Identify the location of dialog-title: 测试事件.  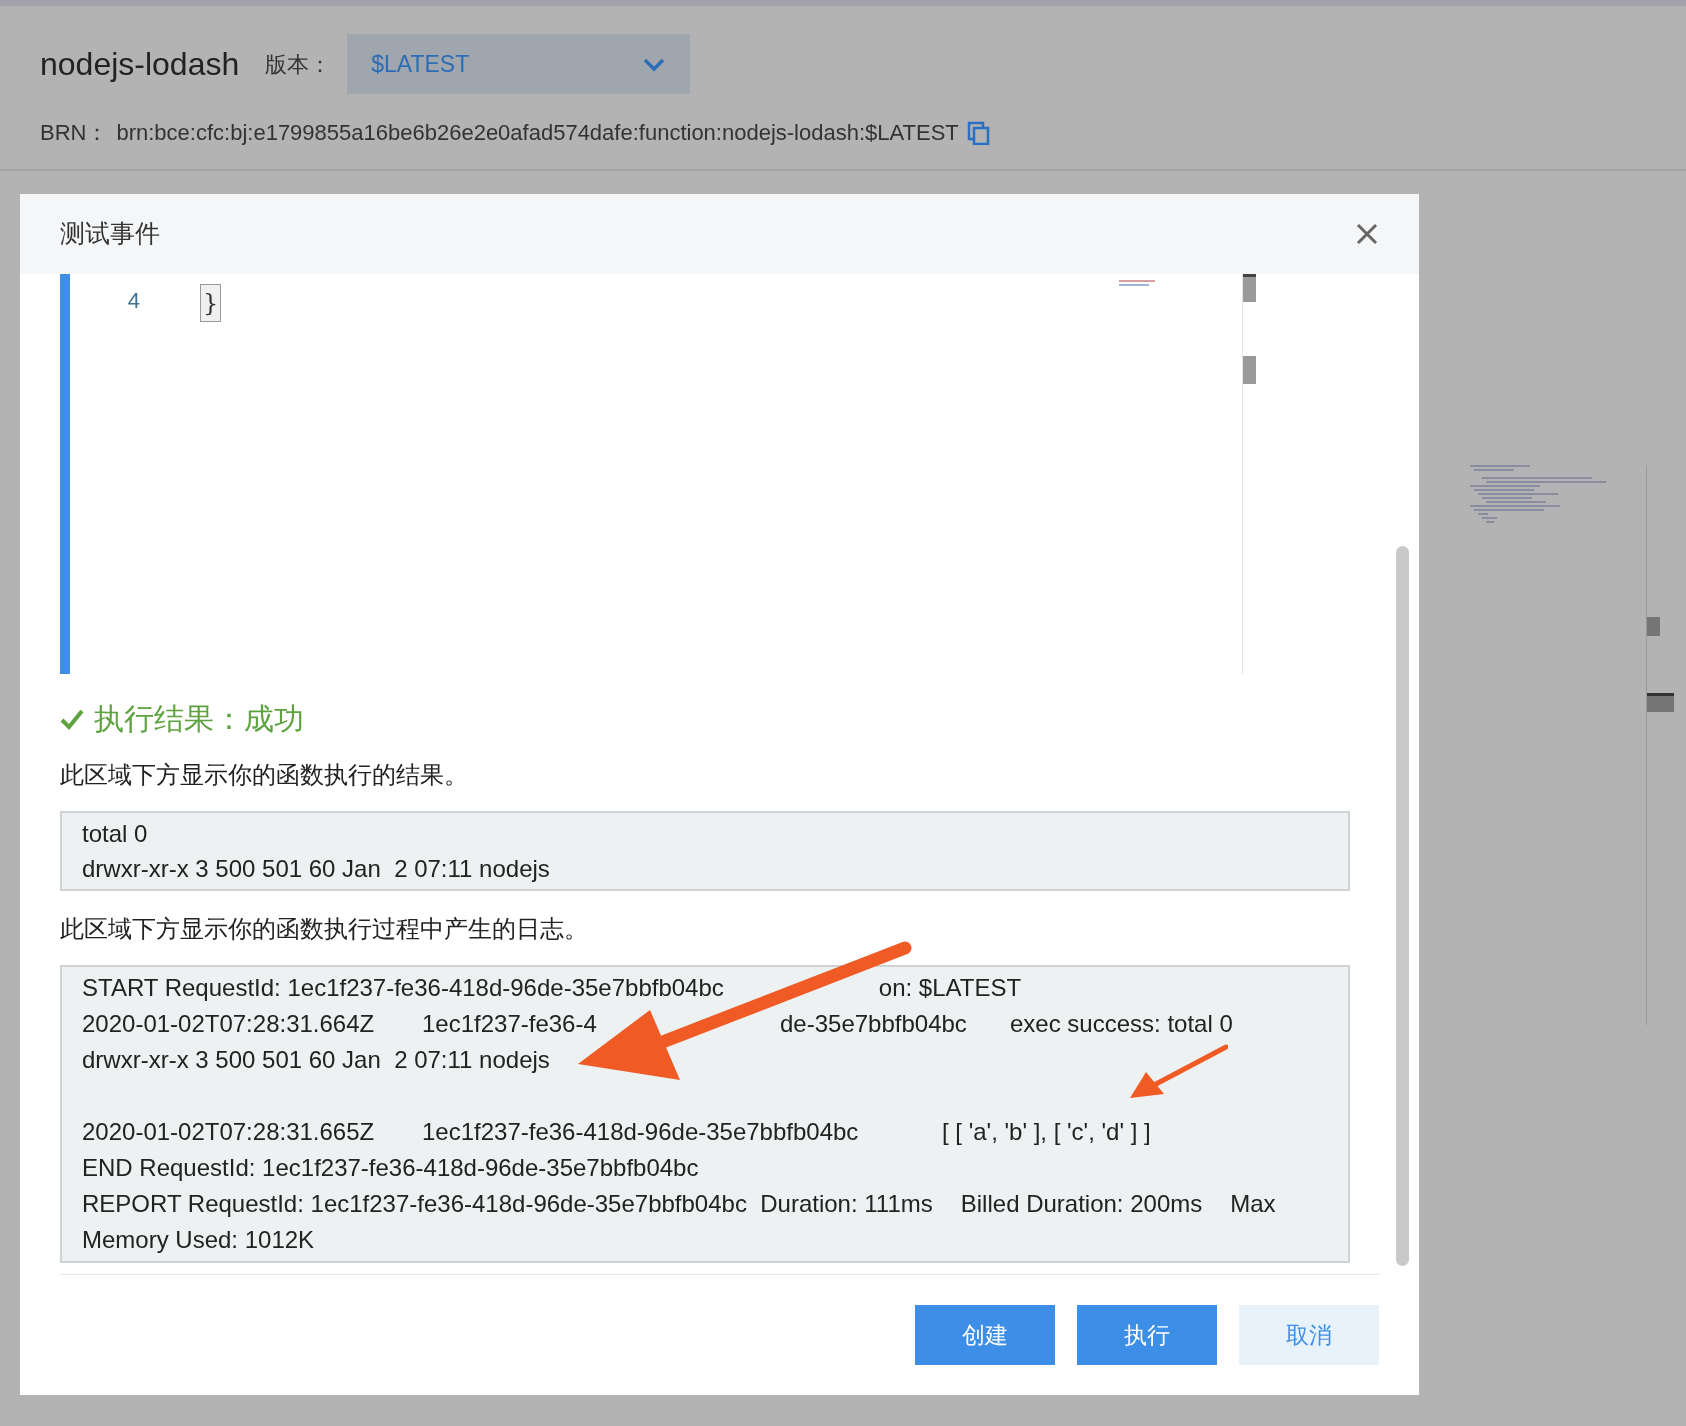
(110, 234).